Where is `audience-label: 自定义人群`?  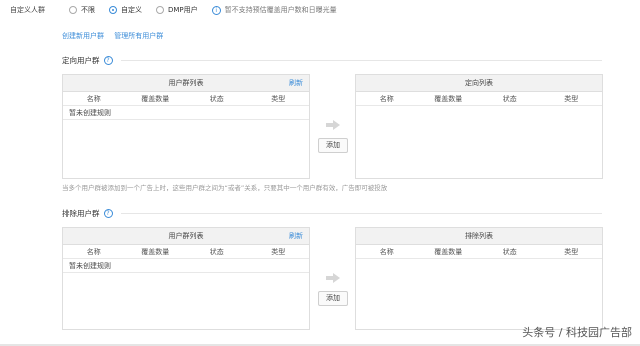 audience-label: 自定义人群 is located at coordinates (27, 10).